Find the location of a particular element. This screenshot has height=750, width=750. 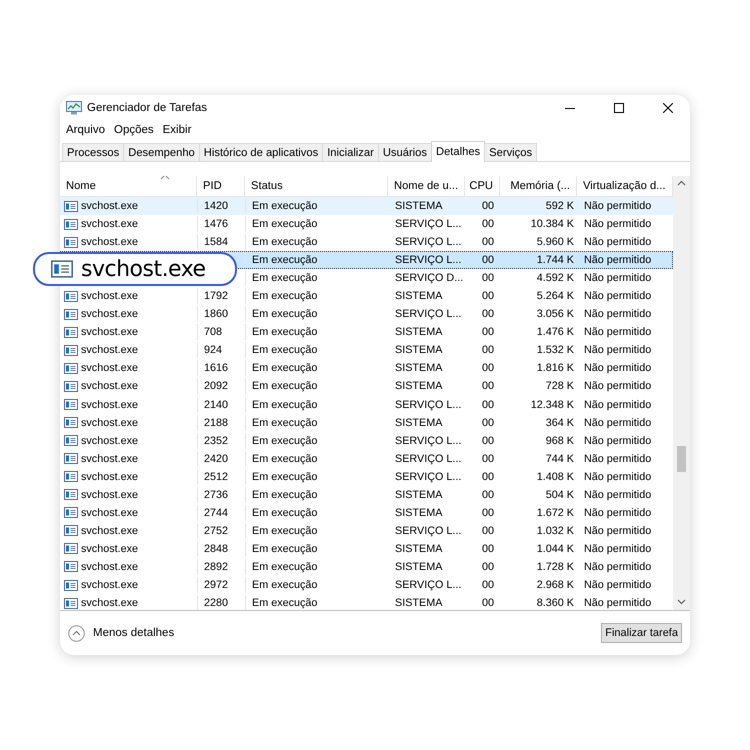

table-row: svchost.exe 924 Em execução SISTEMA 00 1.532 K Não permitido is located at coordinates (366, 350).